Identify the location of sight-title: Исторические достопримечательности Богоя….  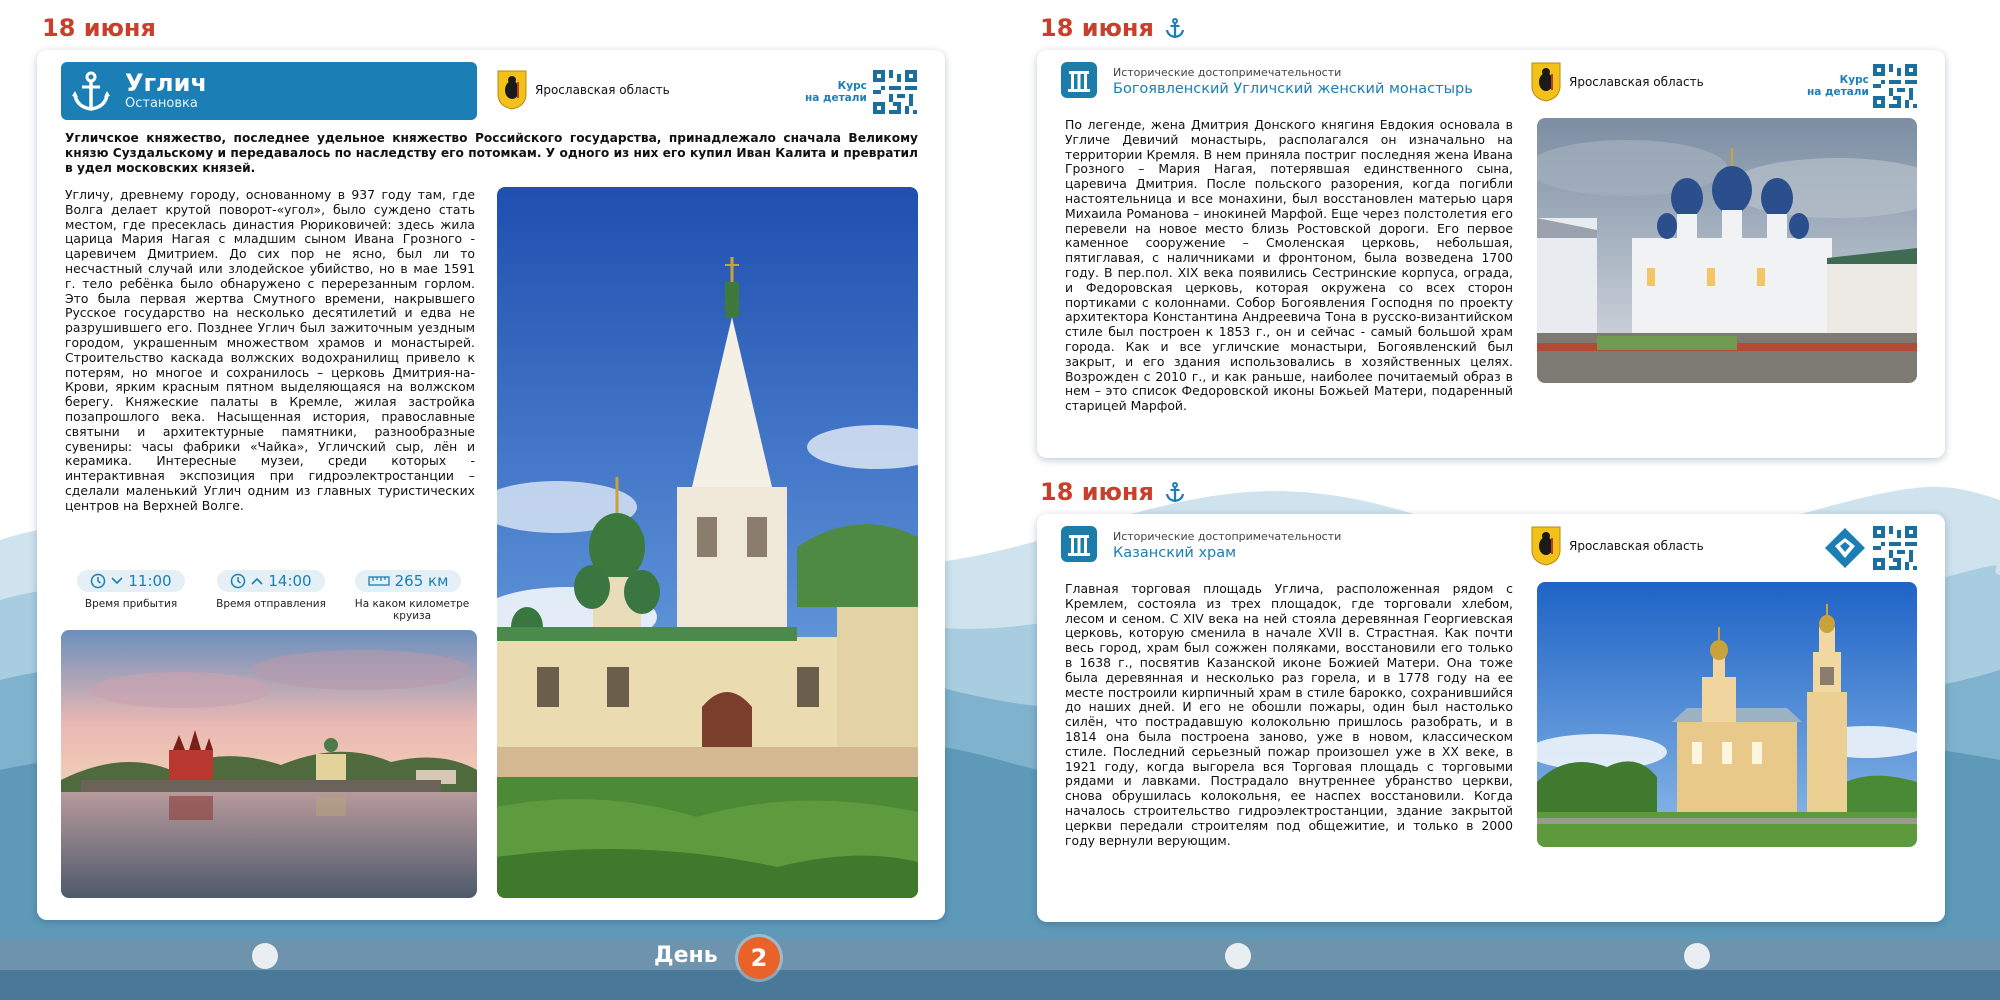
(1293, 81).